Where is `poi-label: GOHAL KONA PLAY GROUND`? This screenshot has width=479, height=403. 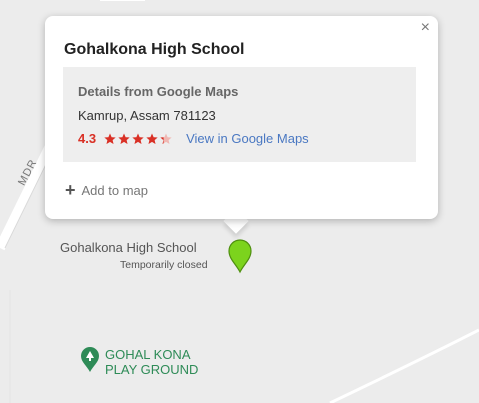 poi-label: GOHAL KONA PLAY GROUND is located at coordinates (151, 362).